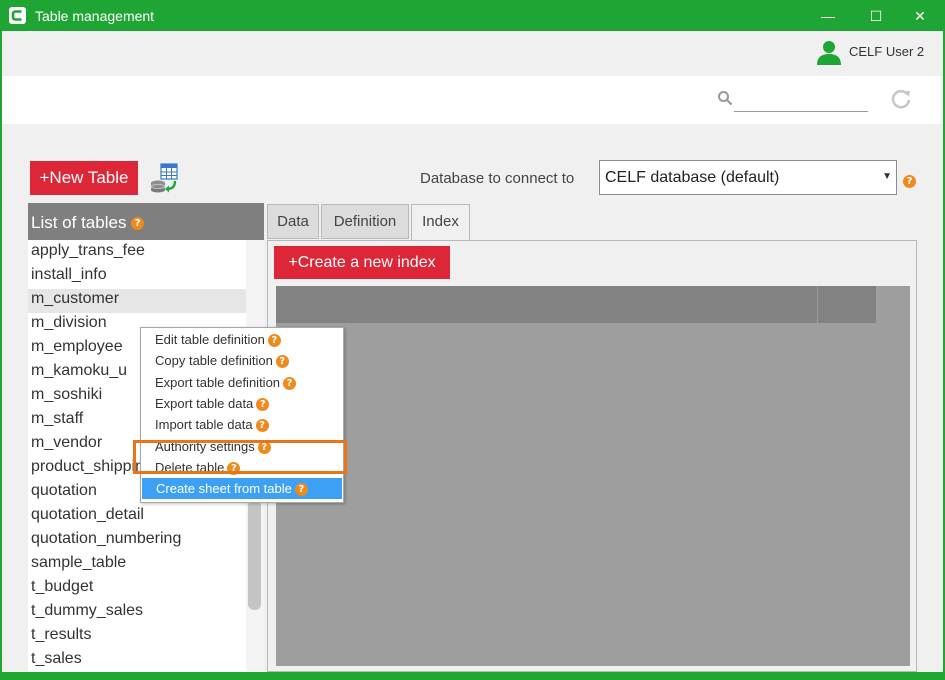 The height and width of the screenshot is (680, 945). Describe the element at coordinates (146, 221) in the screenshot. I see `table-list-header: List of tables ?` at that location.